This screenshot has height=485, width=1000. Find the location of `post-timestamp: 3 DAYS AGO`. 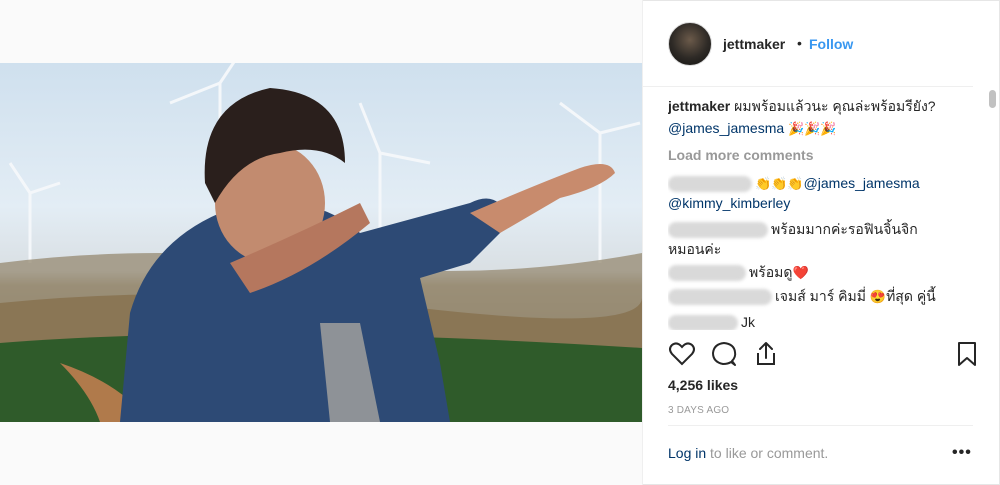

post-timestamp: 3 DAYS AGO is located at coordinates (698, 410).